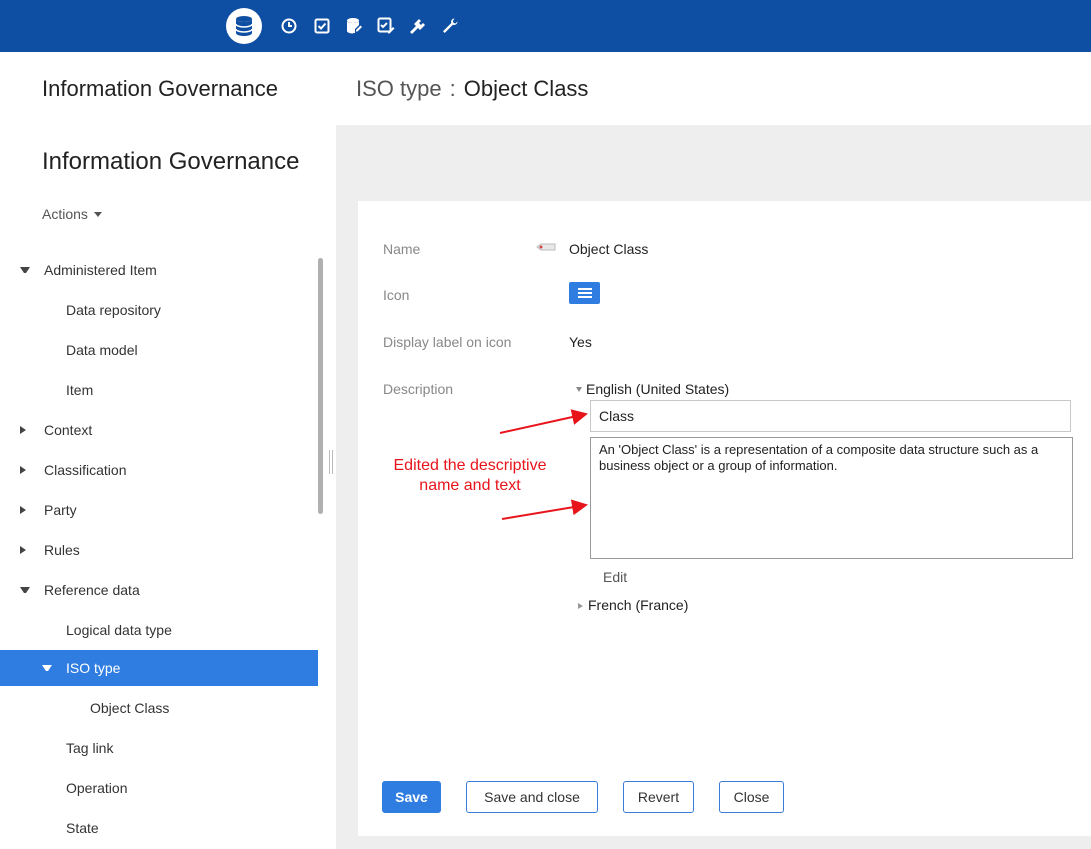 This screenshot has width=1091, height=849. I want to click on tree-item-reference-data: Reference data, so click(159, 590).